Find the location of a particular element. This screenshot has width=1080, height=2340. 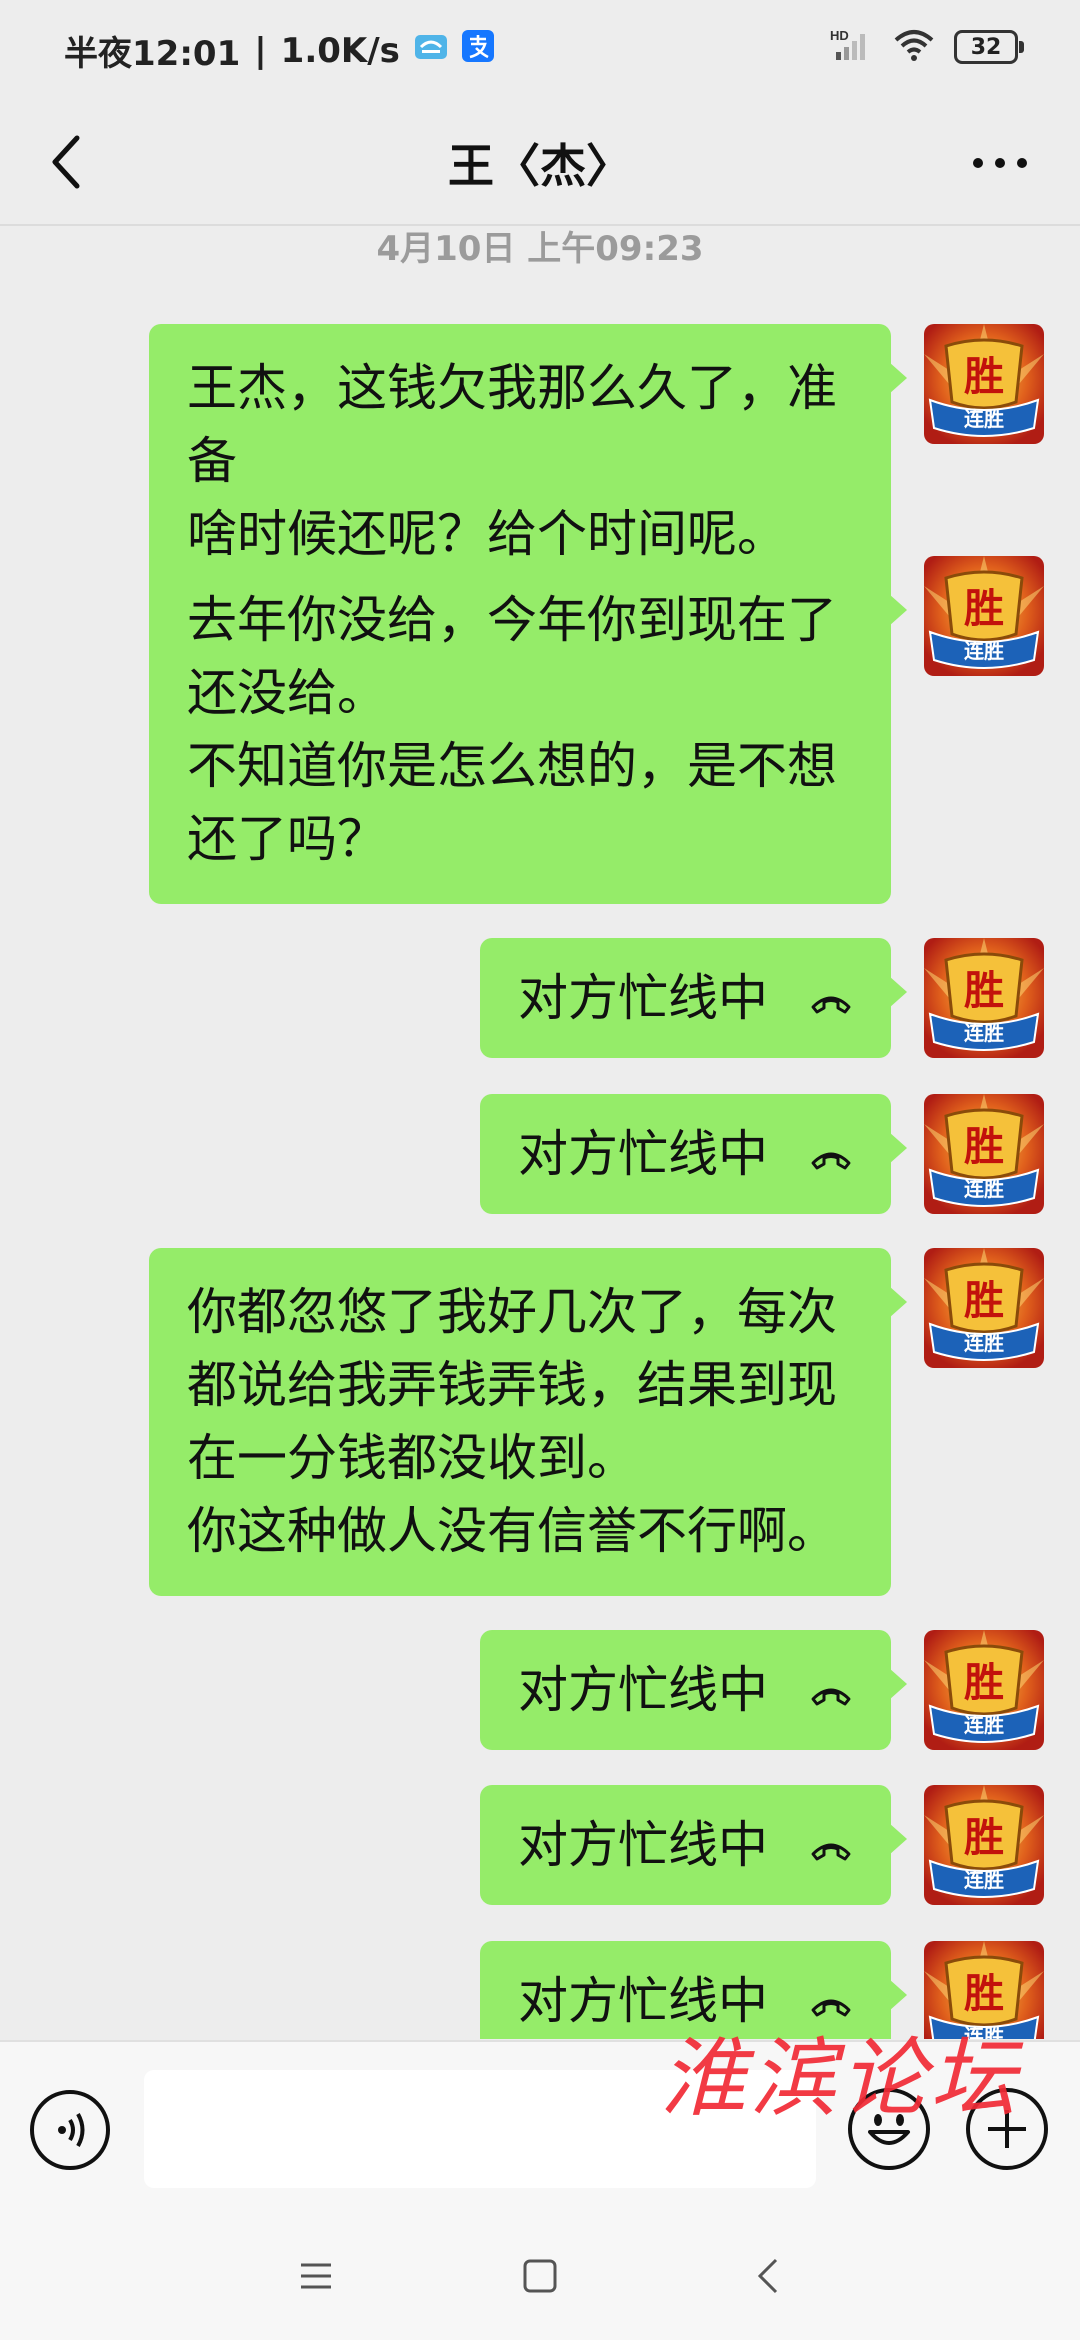

voice-button is located at coordinates (70, 2130).